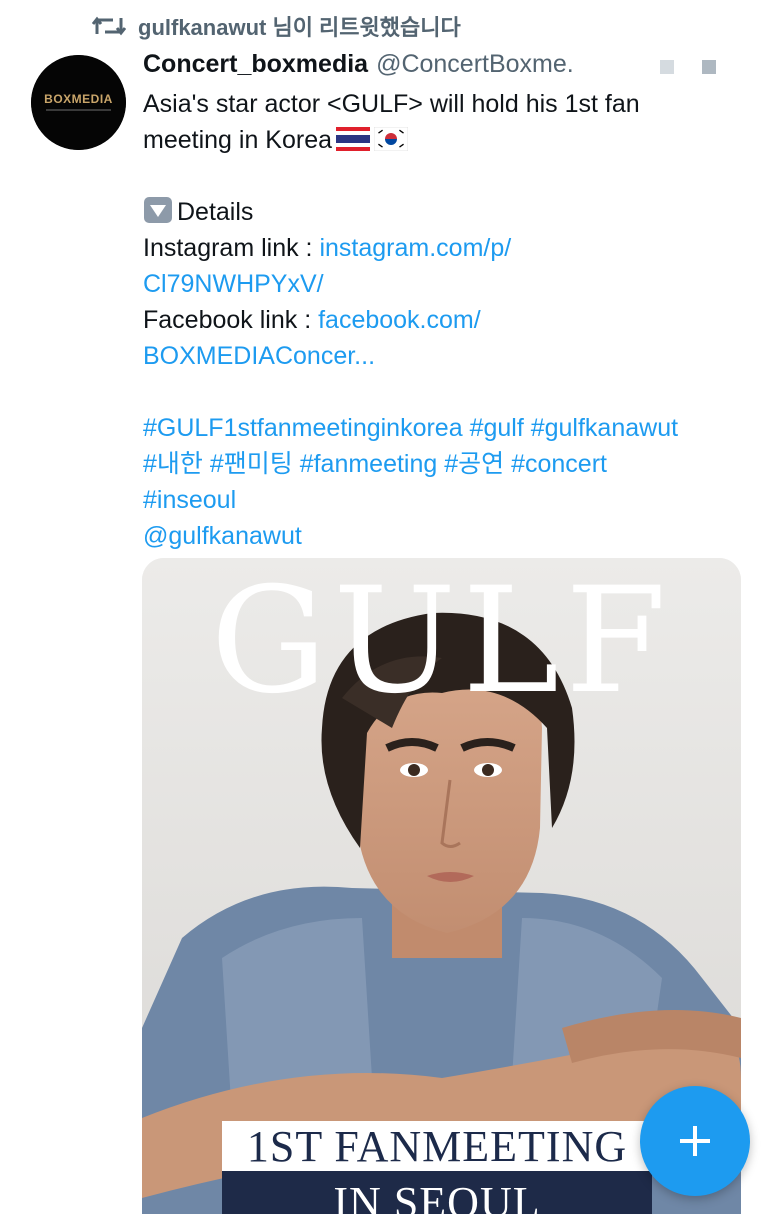 The width and height of the screenshot is (773, 1214). Describe the element at coordinates (448, 536) in the screenshot. I see `mention-link: @gulfkanawut` at that location.